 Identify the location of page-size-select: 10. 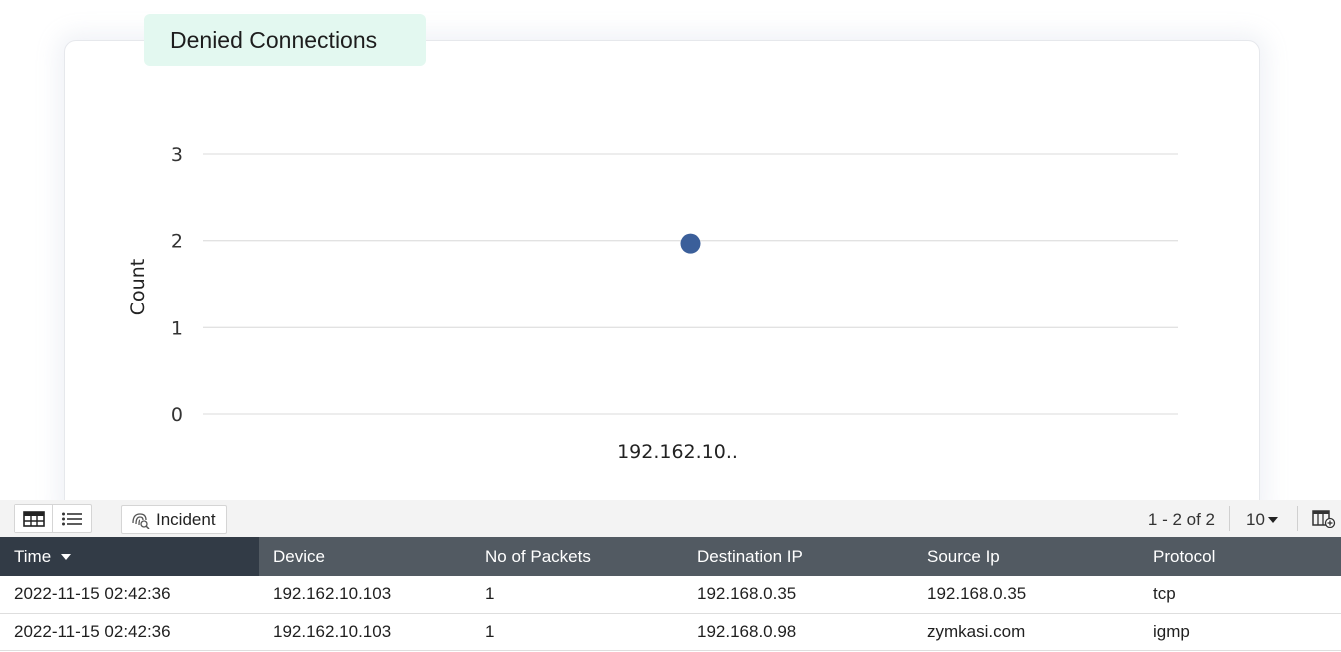
(1262, 520).